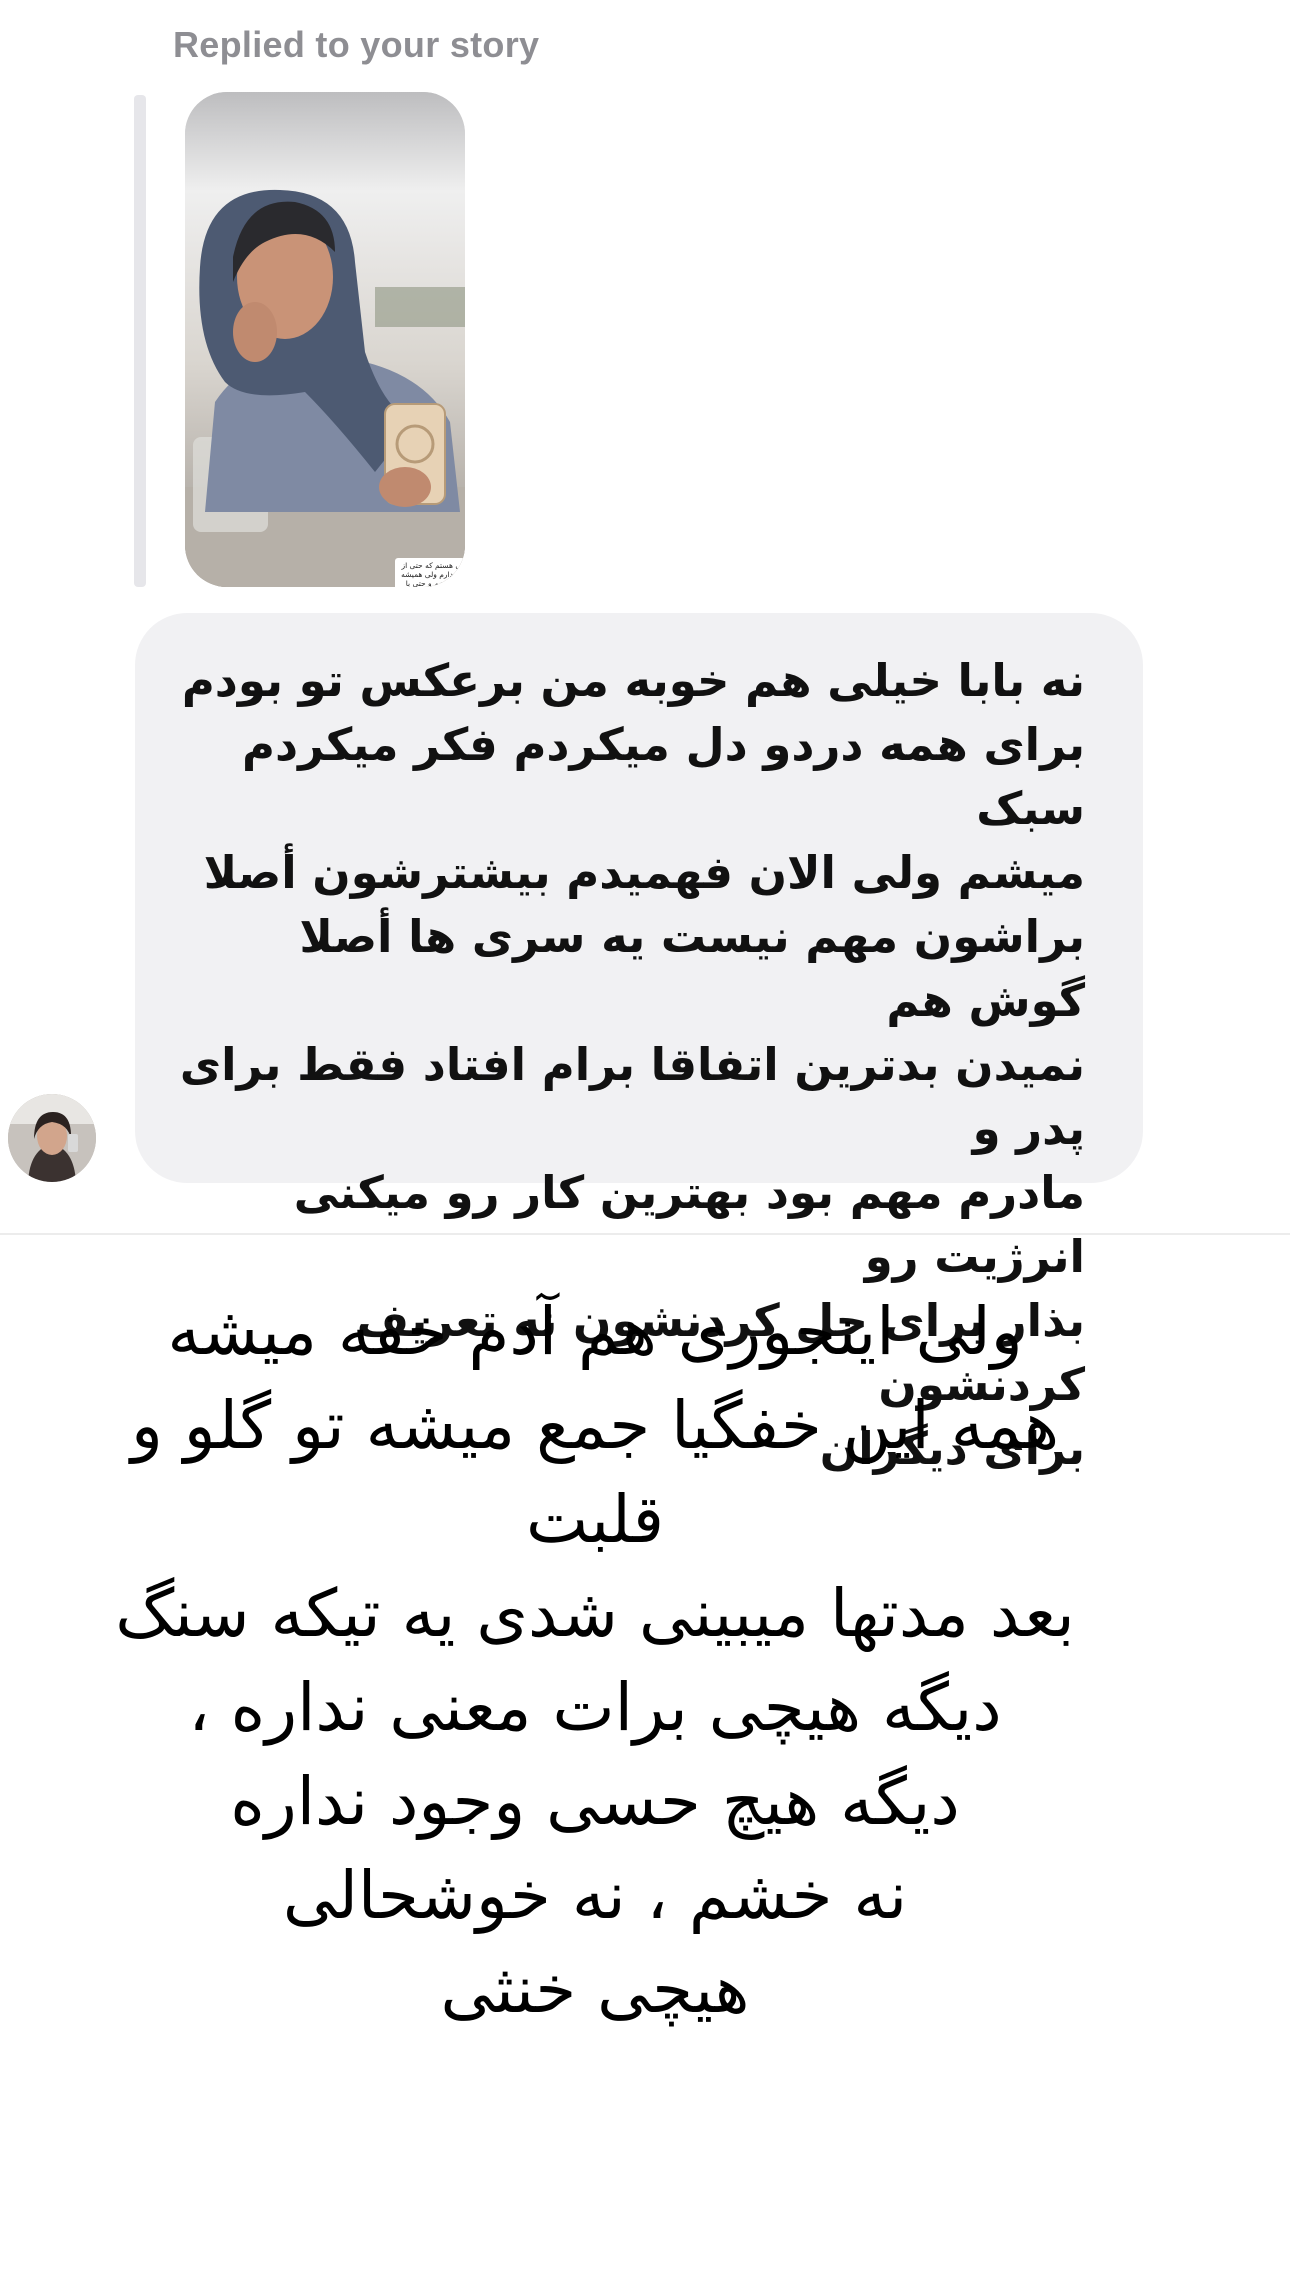  I want to click on replied-to-story-label: Replied to your story, so click(356, 44).